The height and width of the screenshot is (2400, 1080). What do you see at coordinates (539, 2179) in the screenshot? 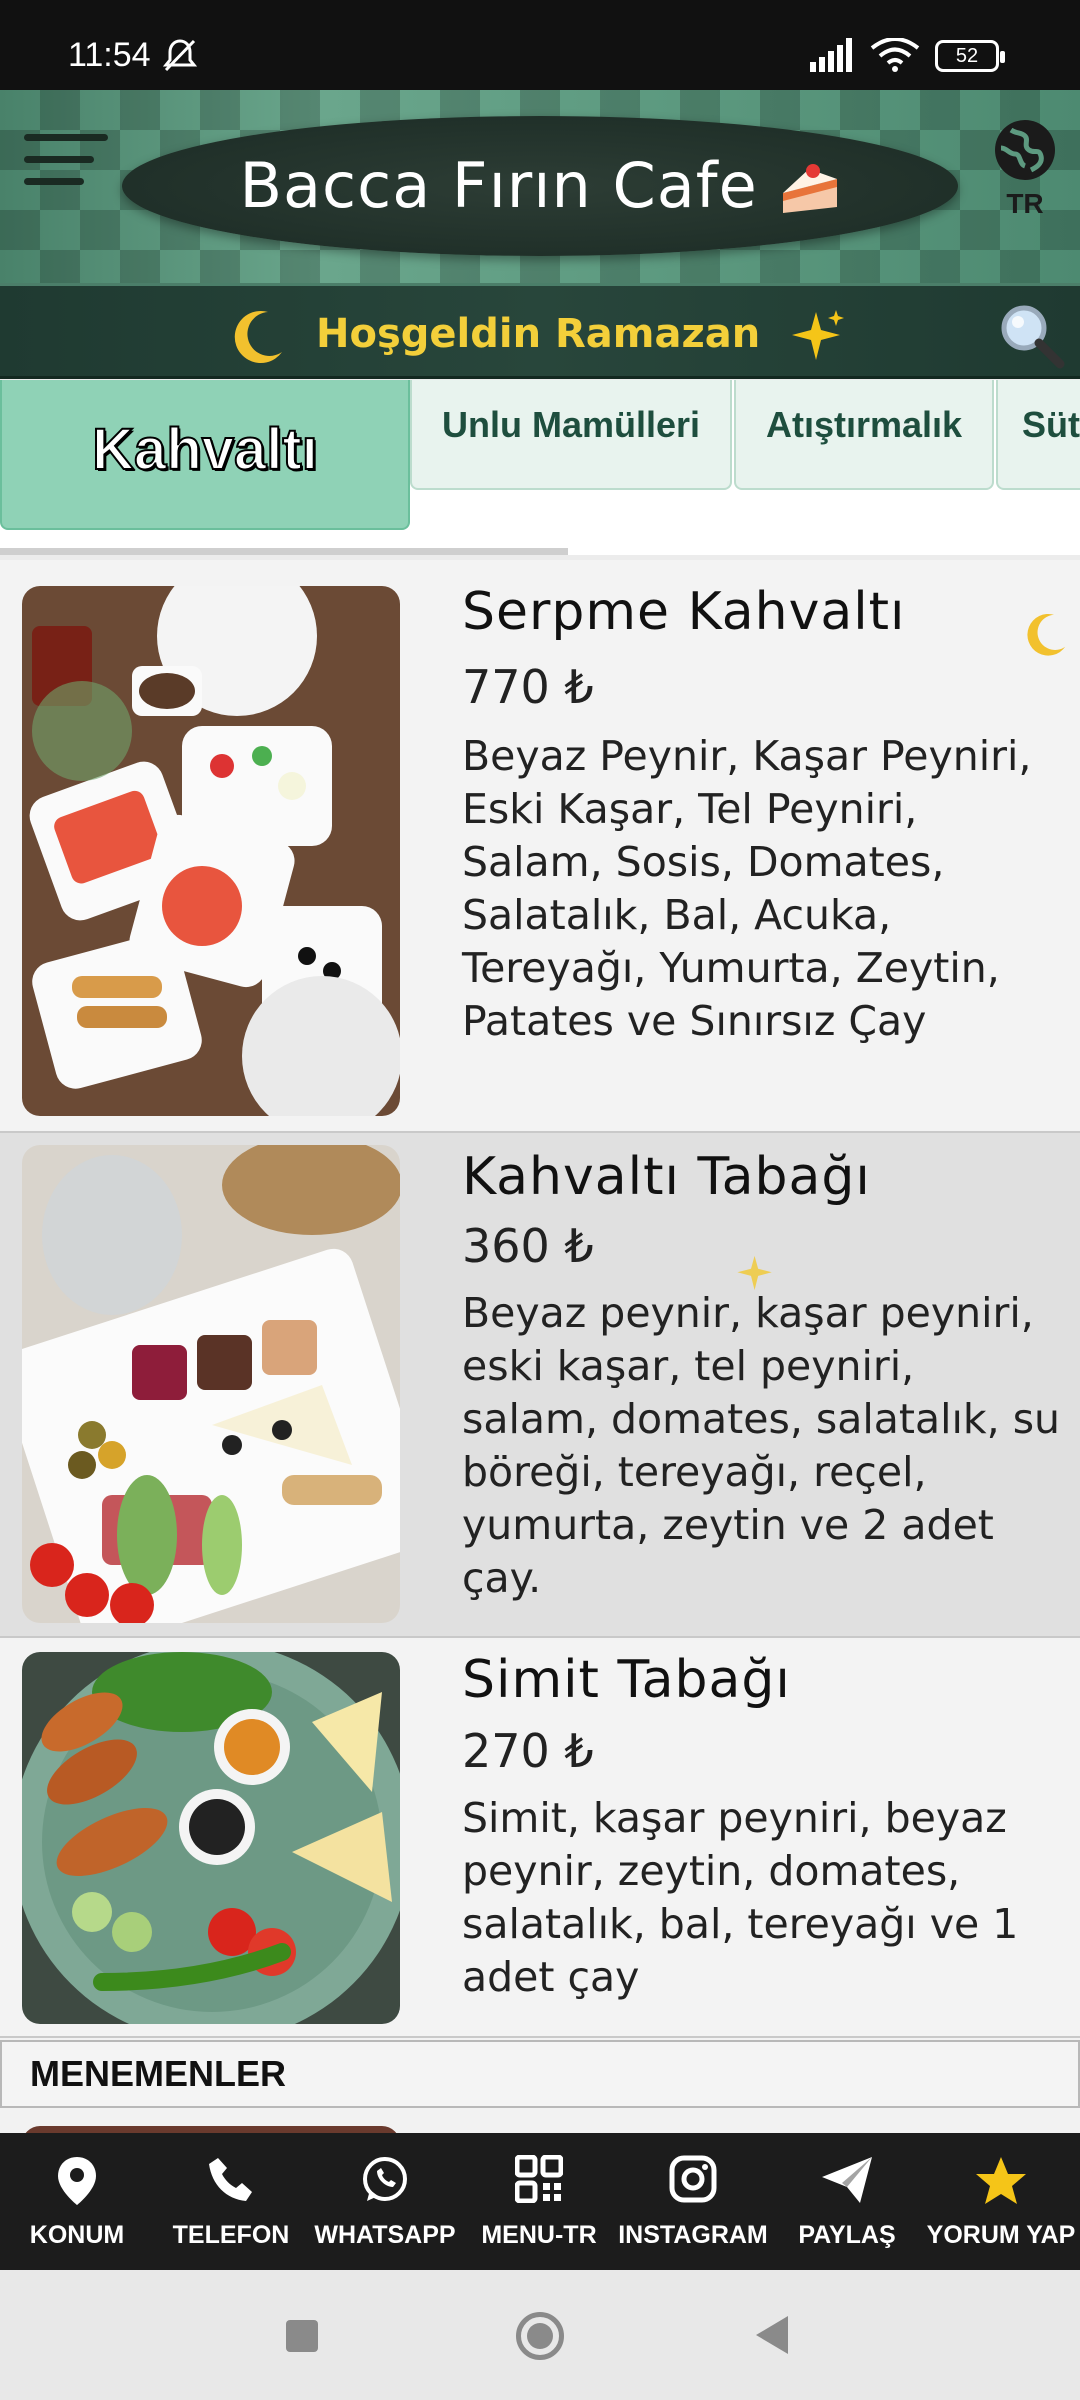
I see `qr-code-icon` at bounding box center [539, 2179].